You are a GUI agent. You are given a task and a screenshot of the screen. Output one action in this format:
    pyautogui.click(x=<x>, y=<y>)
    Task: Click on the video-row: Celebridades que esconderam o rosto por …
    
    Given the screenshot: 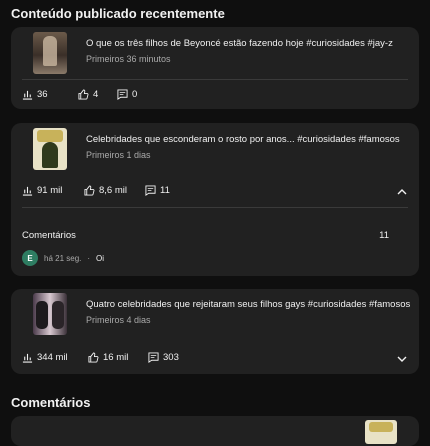 What is the action you would take?
    pyautogui.click(x=215, y=149)
    